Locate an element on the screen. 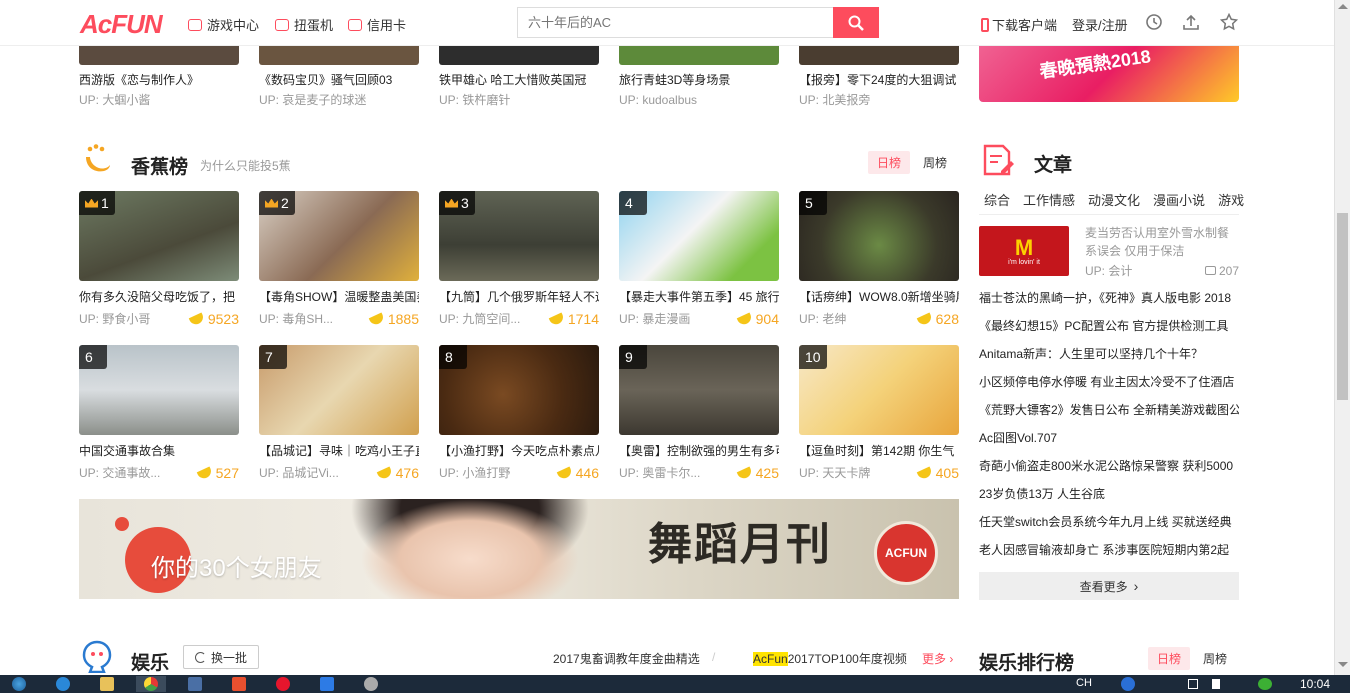 The width and height of the screenshot is (1350, 693). article-author: UP: 会计 is located at coordinates (1108, 270).